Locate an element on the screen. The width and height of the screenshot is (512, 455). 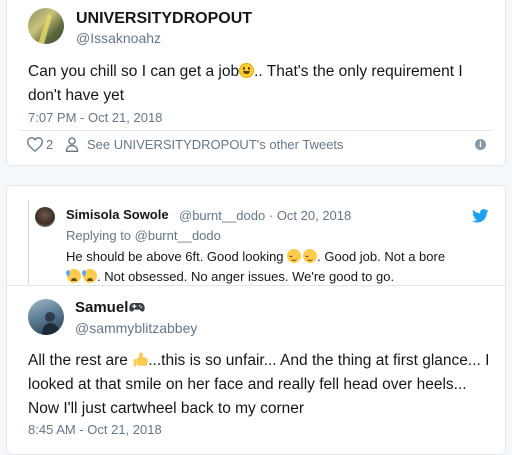
quoted-header: @burnt__dodo · Oct 20, 2018 is located at coordinates (265, 215).